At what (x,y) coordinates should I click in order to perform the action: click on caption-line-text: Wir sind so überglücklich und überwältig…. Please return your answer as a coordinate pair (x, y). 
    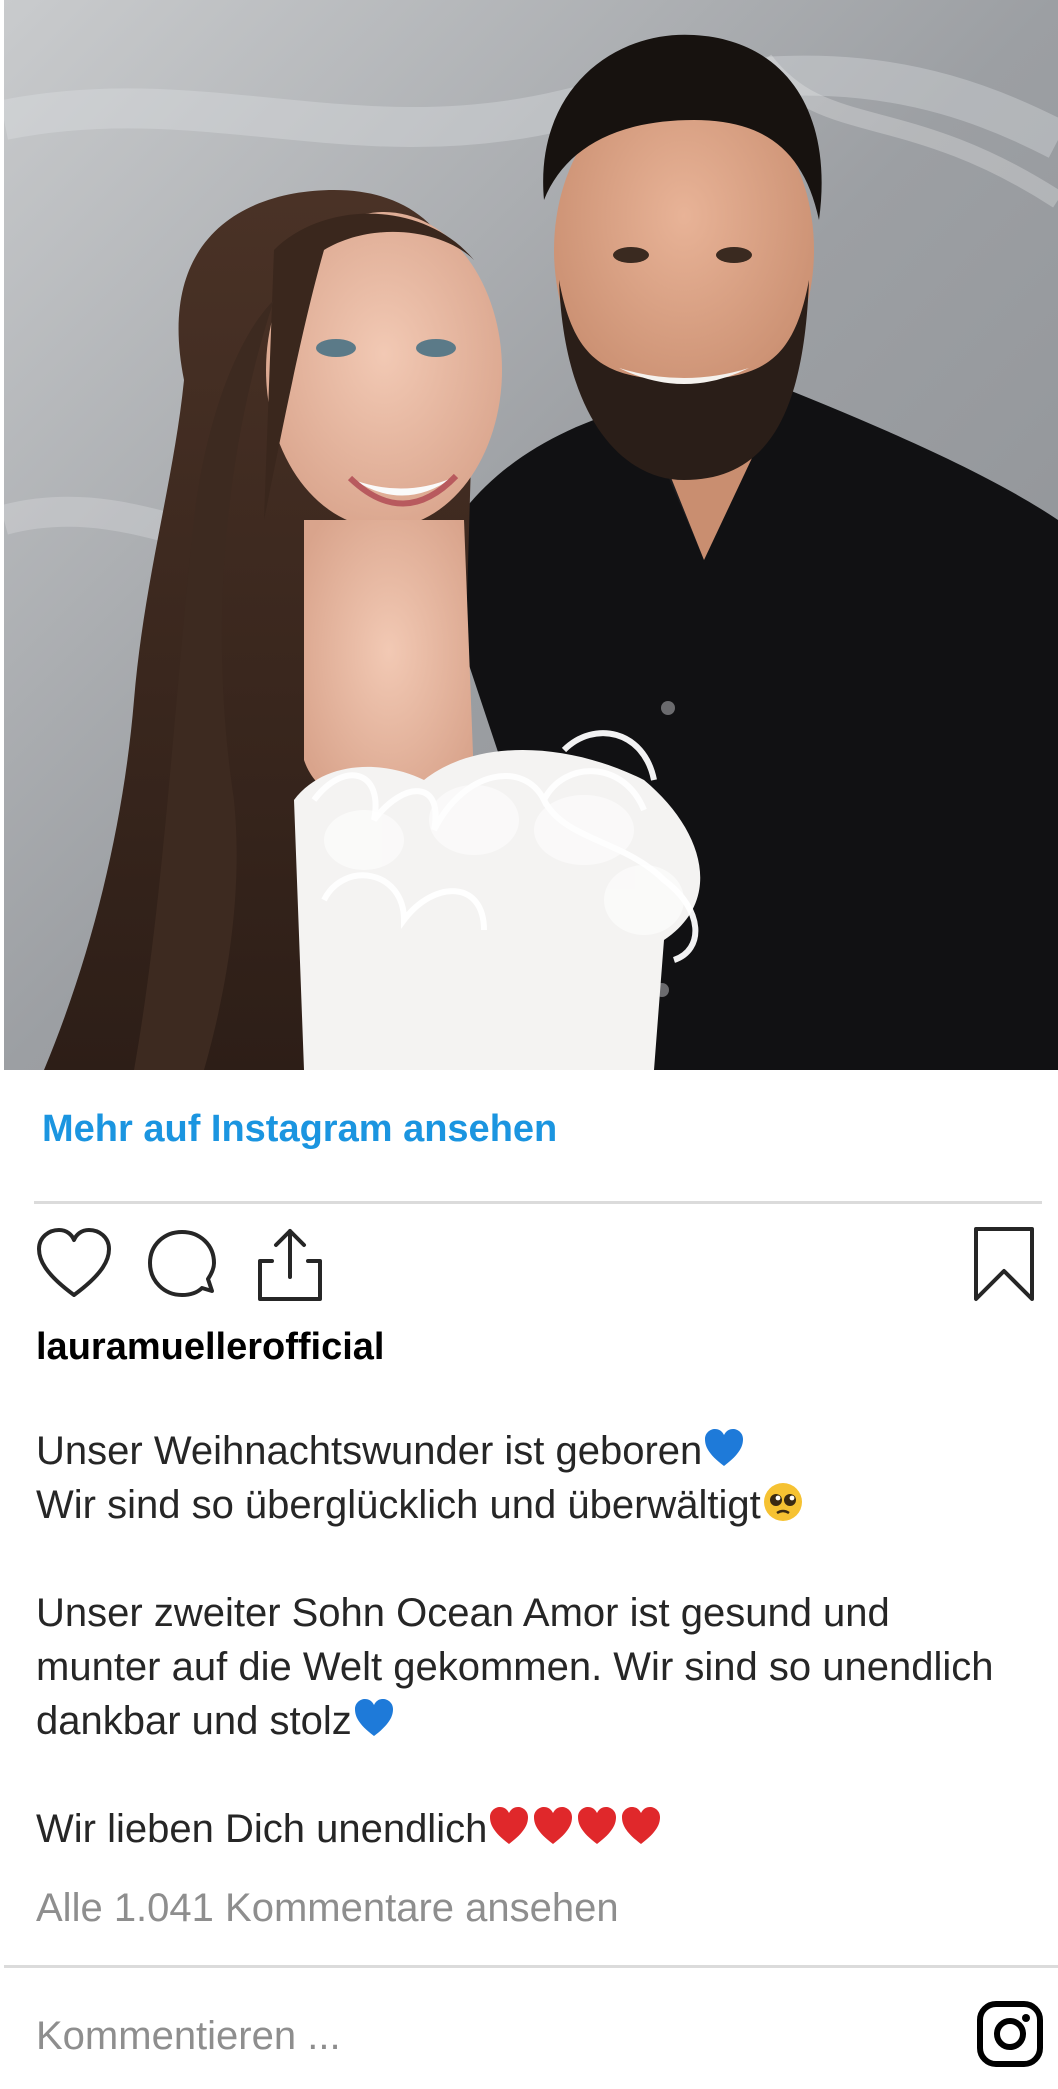
    Looking at the image, I should click on (398, 1505).